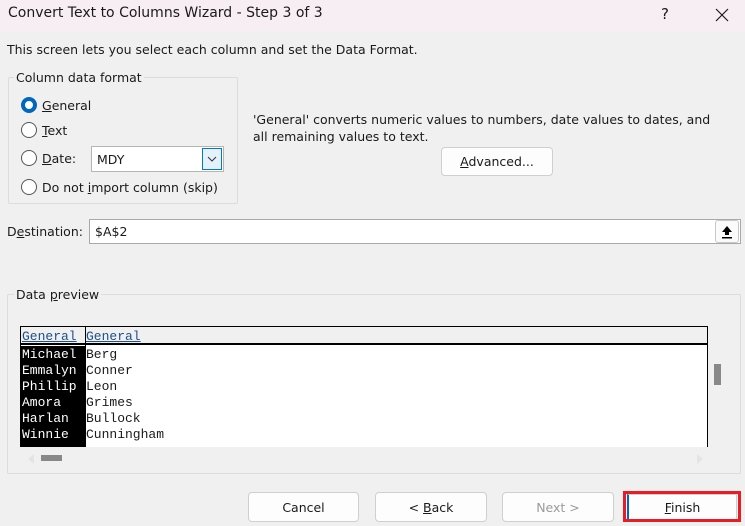 This screenshot has width=745, height=526. I want to click on back-button: < Back, so click(431, 507).